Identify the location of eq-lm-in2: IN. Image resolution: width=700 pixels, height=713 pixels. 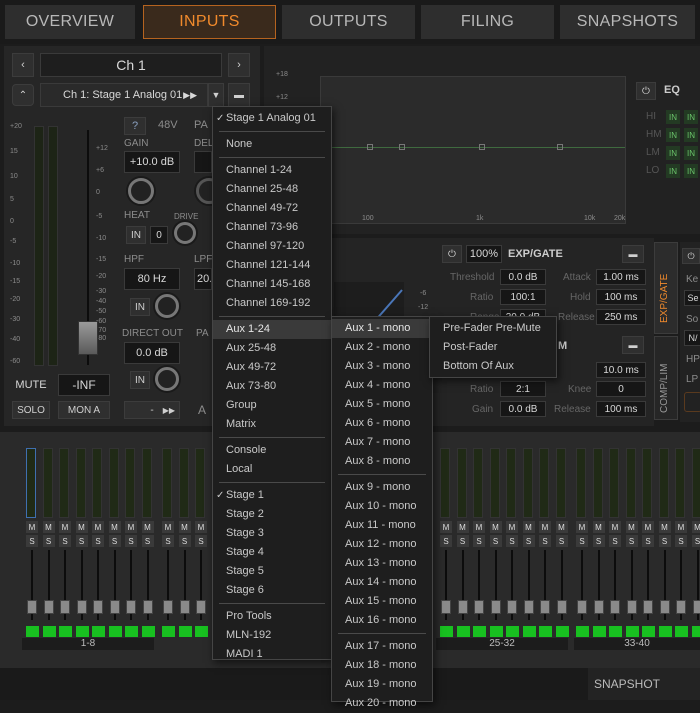
(691, 153).